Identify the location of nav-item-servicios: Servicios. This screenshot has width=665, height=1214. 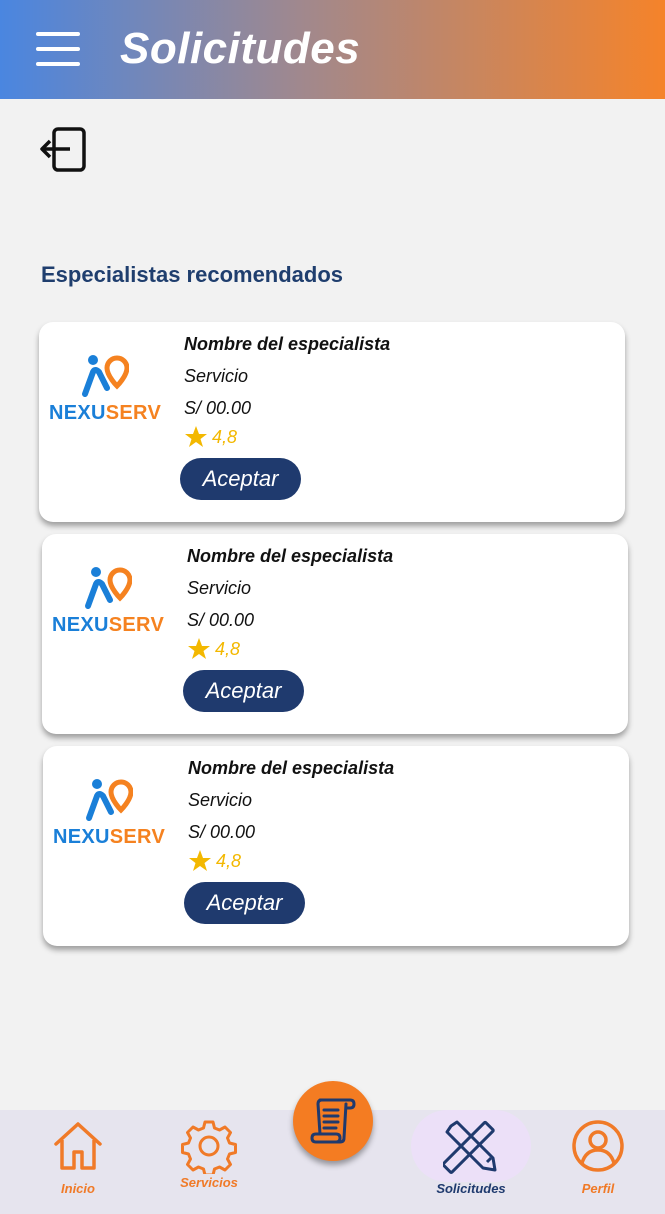
(209, 1154).